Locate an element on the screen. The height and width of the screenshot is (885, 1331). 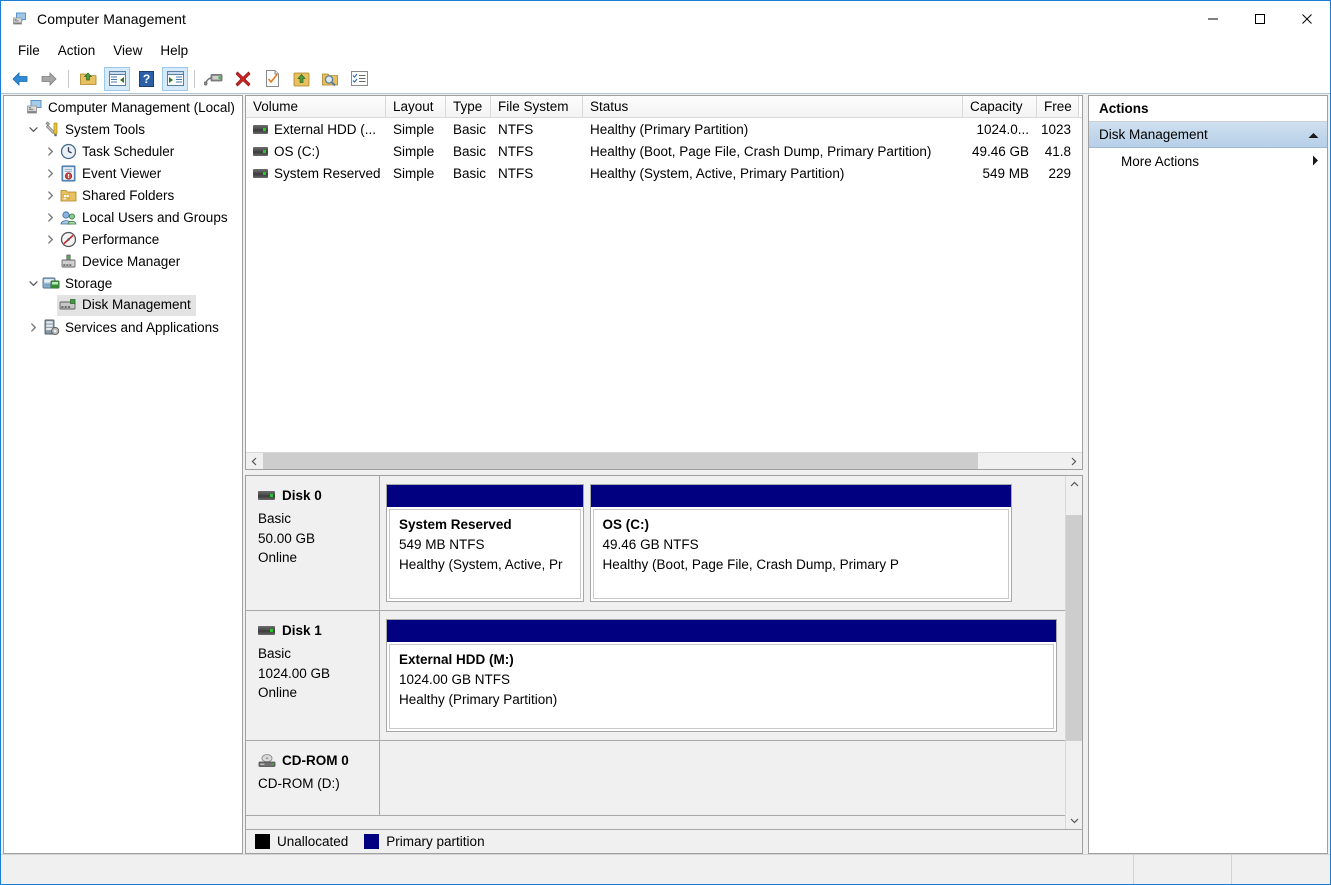
show-hide-console-tree-icon is located at coordinates (117, 78).